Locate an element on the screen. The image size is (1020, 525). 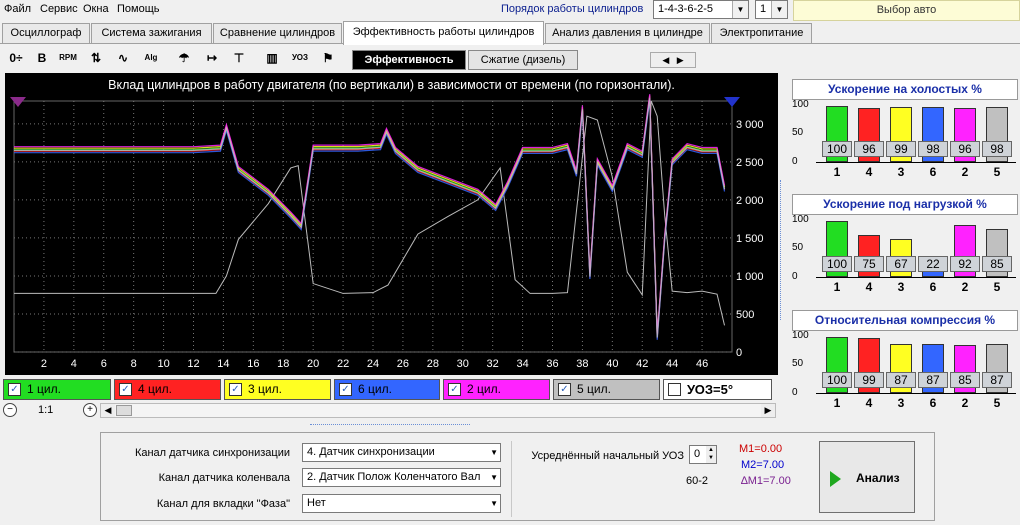
y-tick-label: 0 is located at coordinates (739, 353).